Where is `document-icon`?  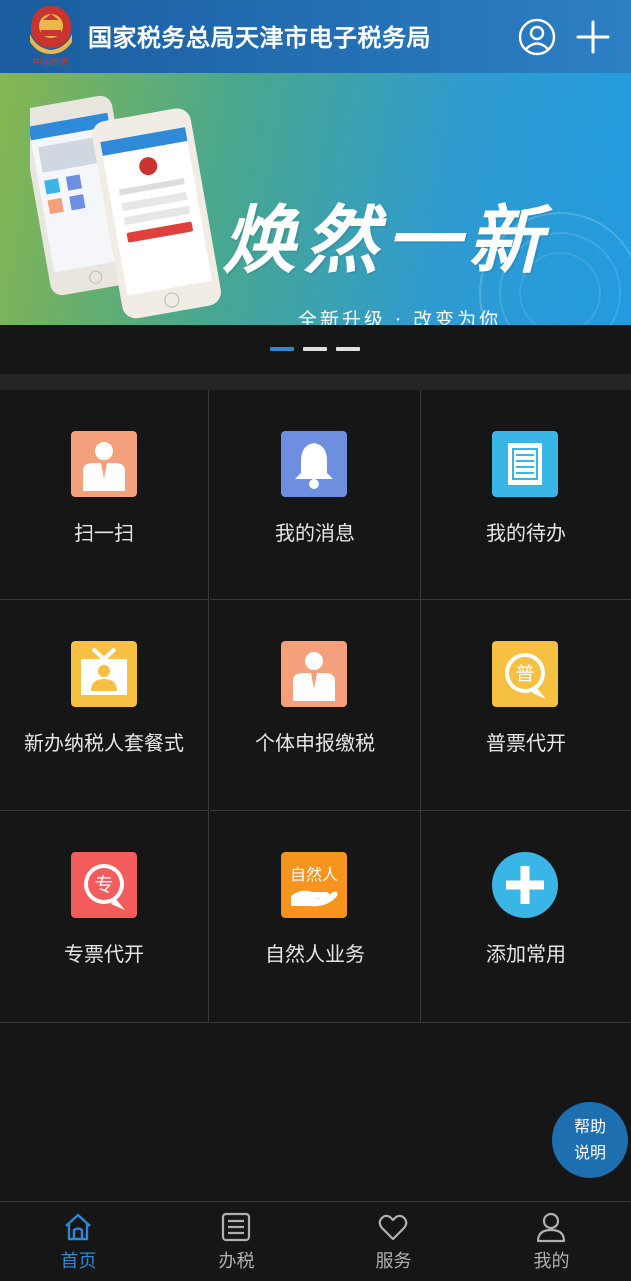
document-icon is located at coordinates (236, 1227).